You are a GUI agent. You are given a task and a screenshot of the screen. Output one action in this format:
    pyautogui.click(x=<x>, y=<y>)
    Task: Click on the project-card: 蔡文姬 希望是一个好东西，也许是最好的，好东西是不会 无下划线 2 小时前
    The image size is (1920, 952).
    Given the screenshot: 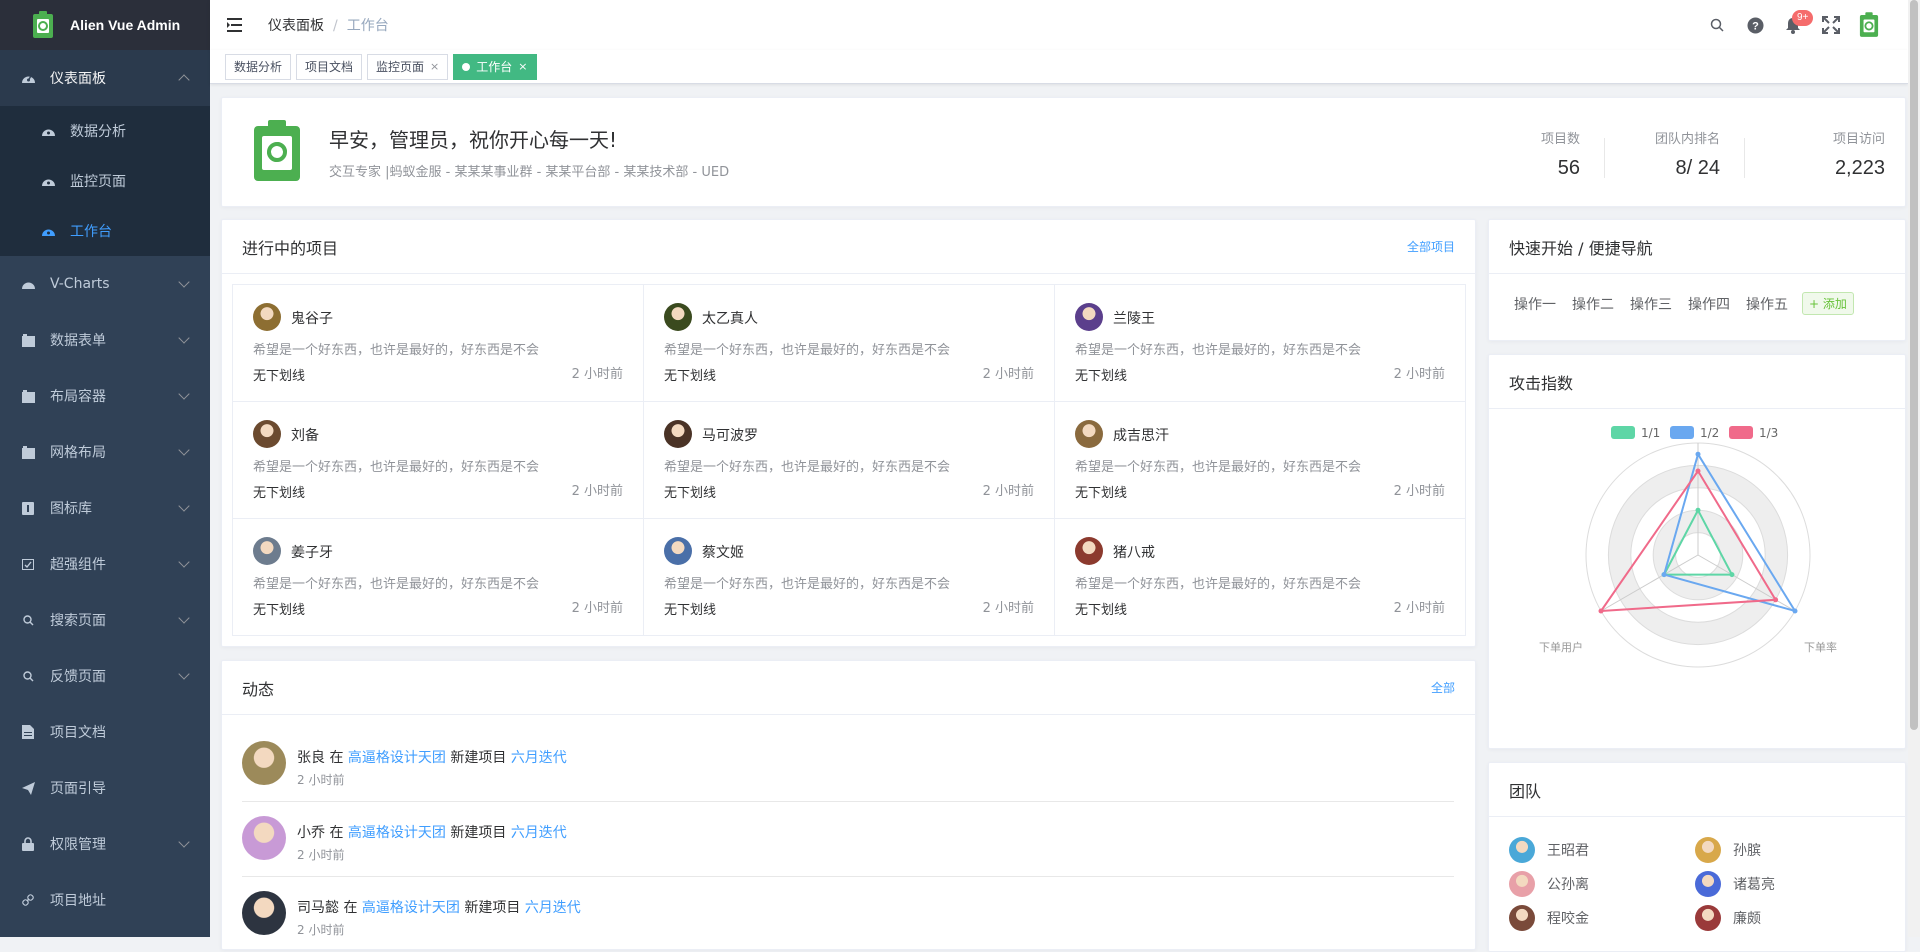 What is the action you would take?
    pyautogui.click(x=849, y=577)
    